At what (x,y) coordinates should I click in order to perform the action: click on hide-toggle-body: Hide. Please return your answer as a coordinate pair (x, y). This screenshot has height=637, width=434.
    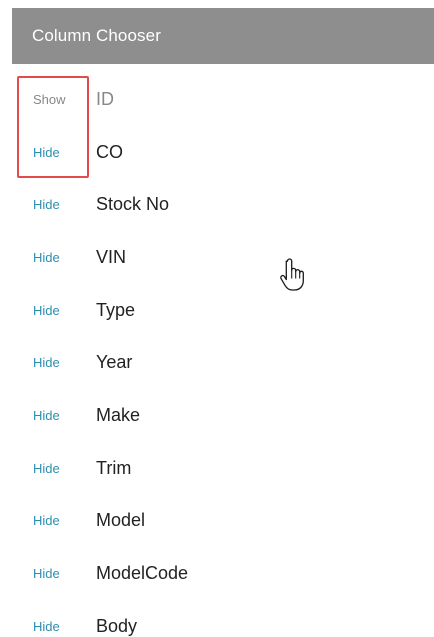
    Looking at the image, I should click on (46, 626).